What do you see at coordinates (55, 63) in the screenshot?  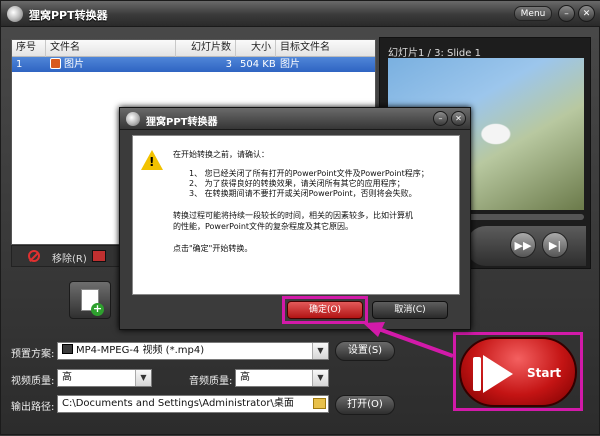 I see `ppt-file-icon` at bounding box center [55, 63].